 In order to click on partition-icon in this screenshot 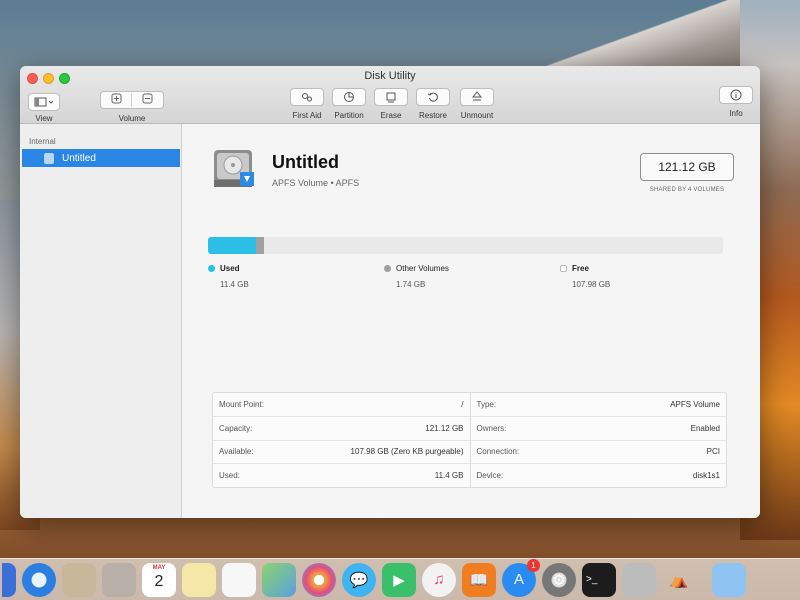, I will do `click(349, 97)`.